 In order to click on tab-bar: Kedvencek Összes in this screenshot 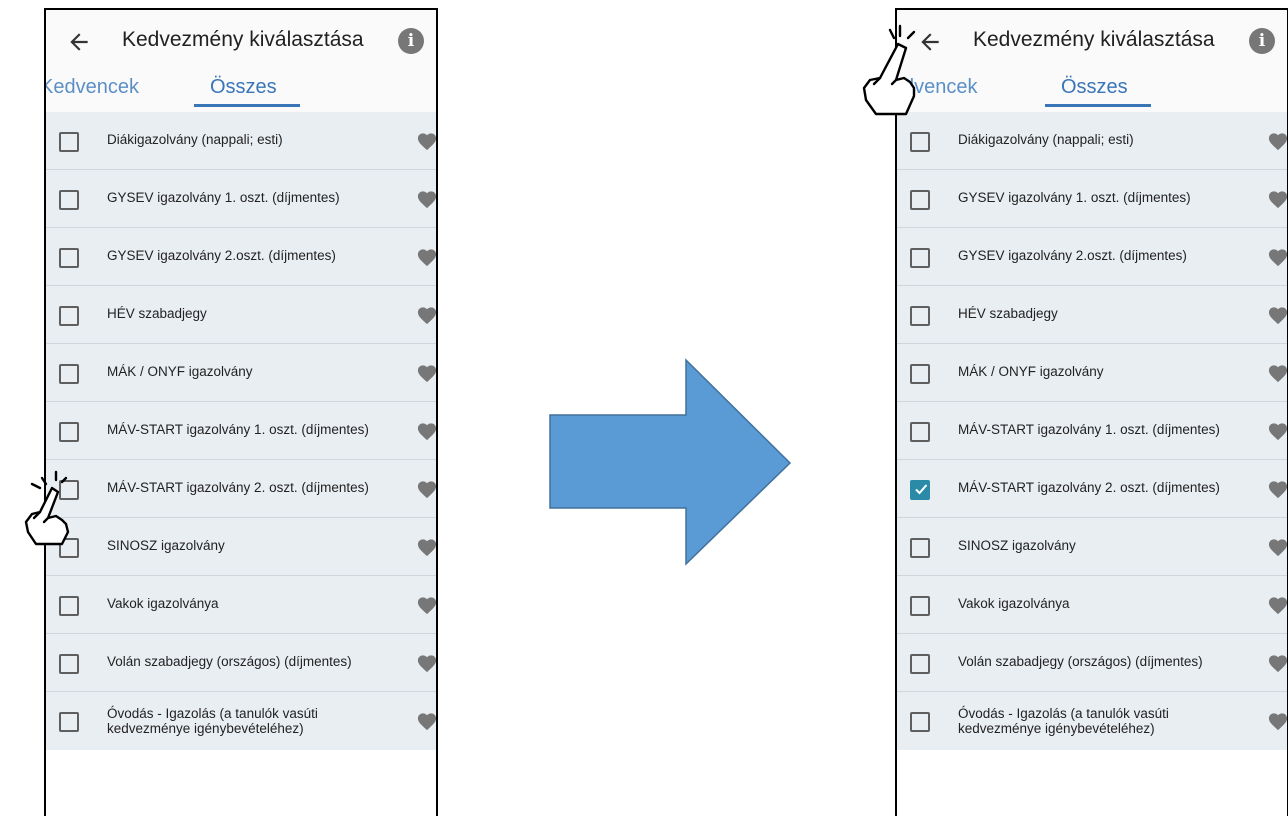, I will do `click(241, 92)`.